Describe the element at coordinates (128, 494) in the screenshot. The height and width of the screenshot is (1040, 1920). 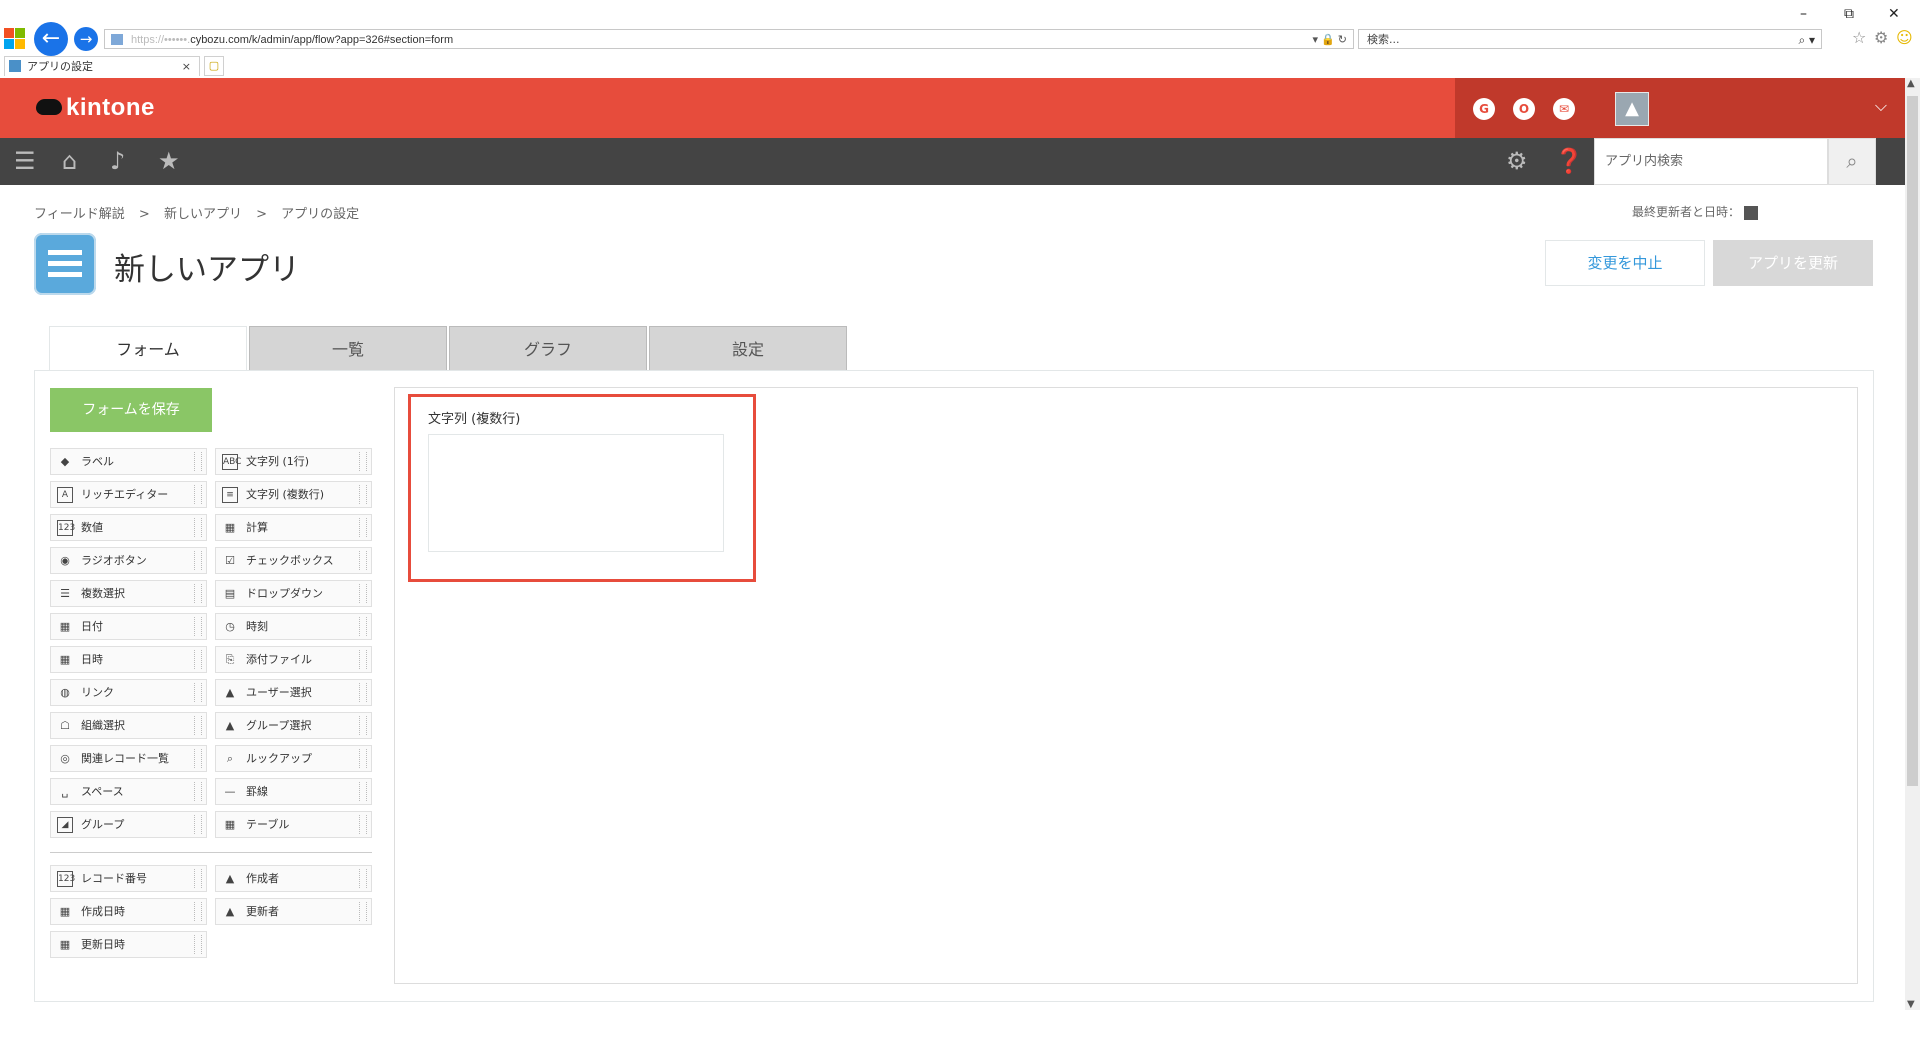
I see `palette-field-rich-editor: A リッチエディター` at that location.